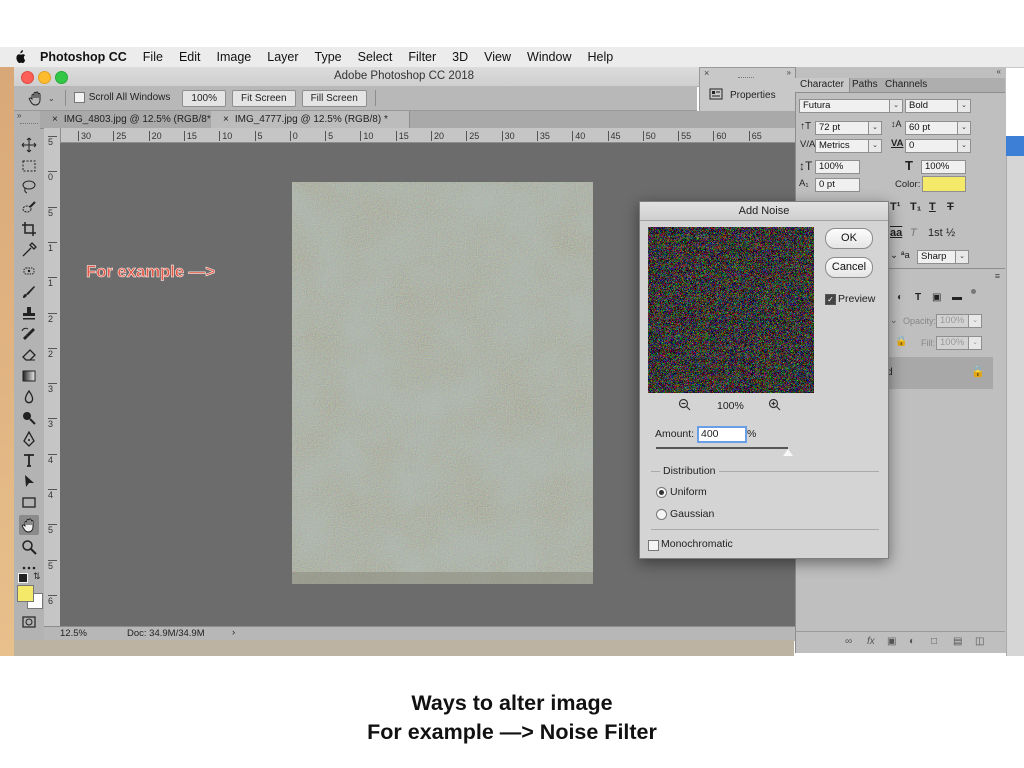  I want to click on fill-screen-button: Fill Screen, so click(334, 98).